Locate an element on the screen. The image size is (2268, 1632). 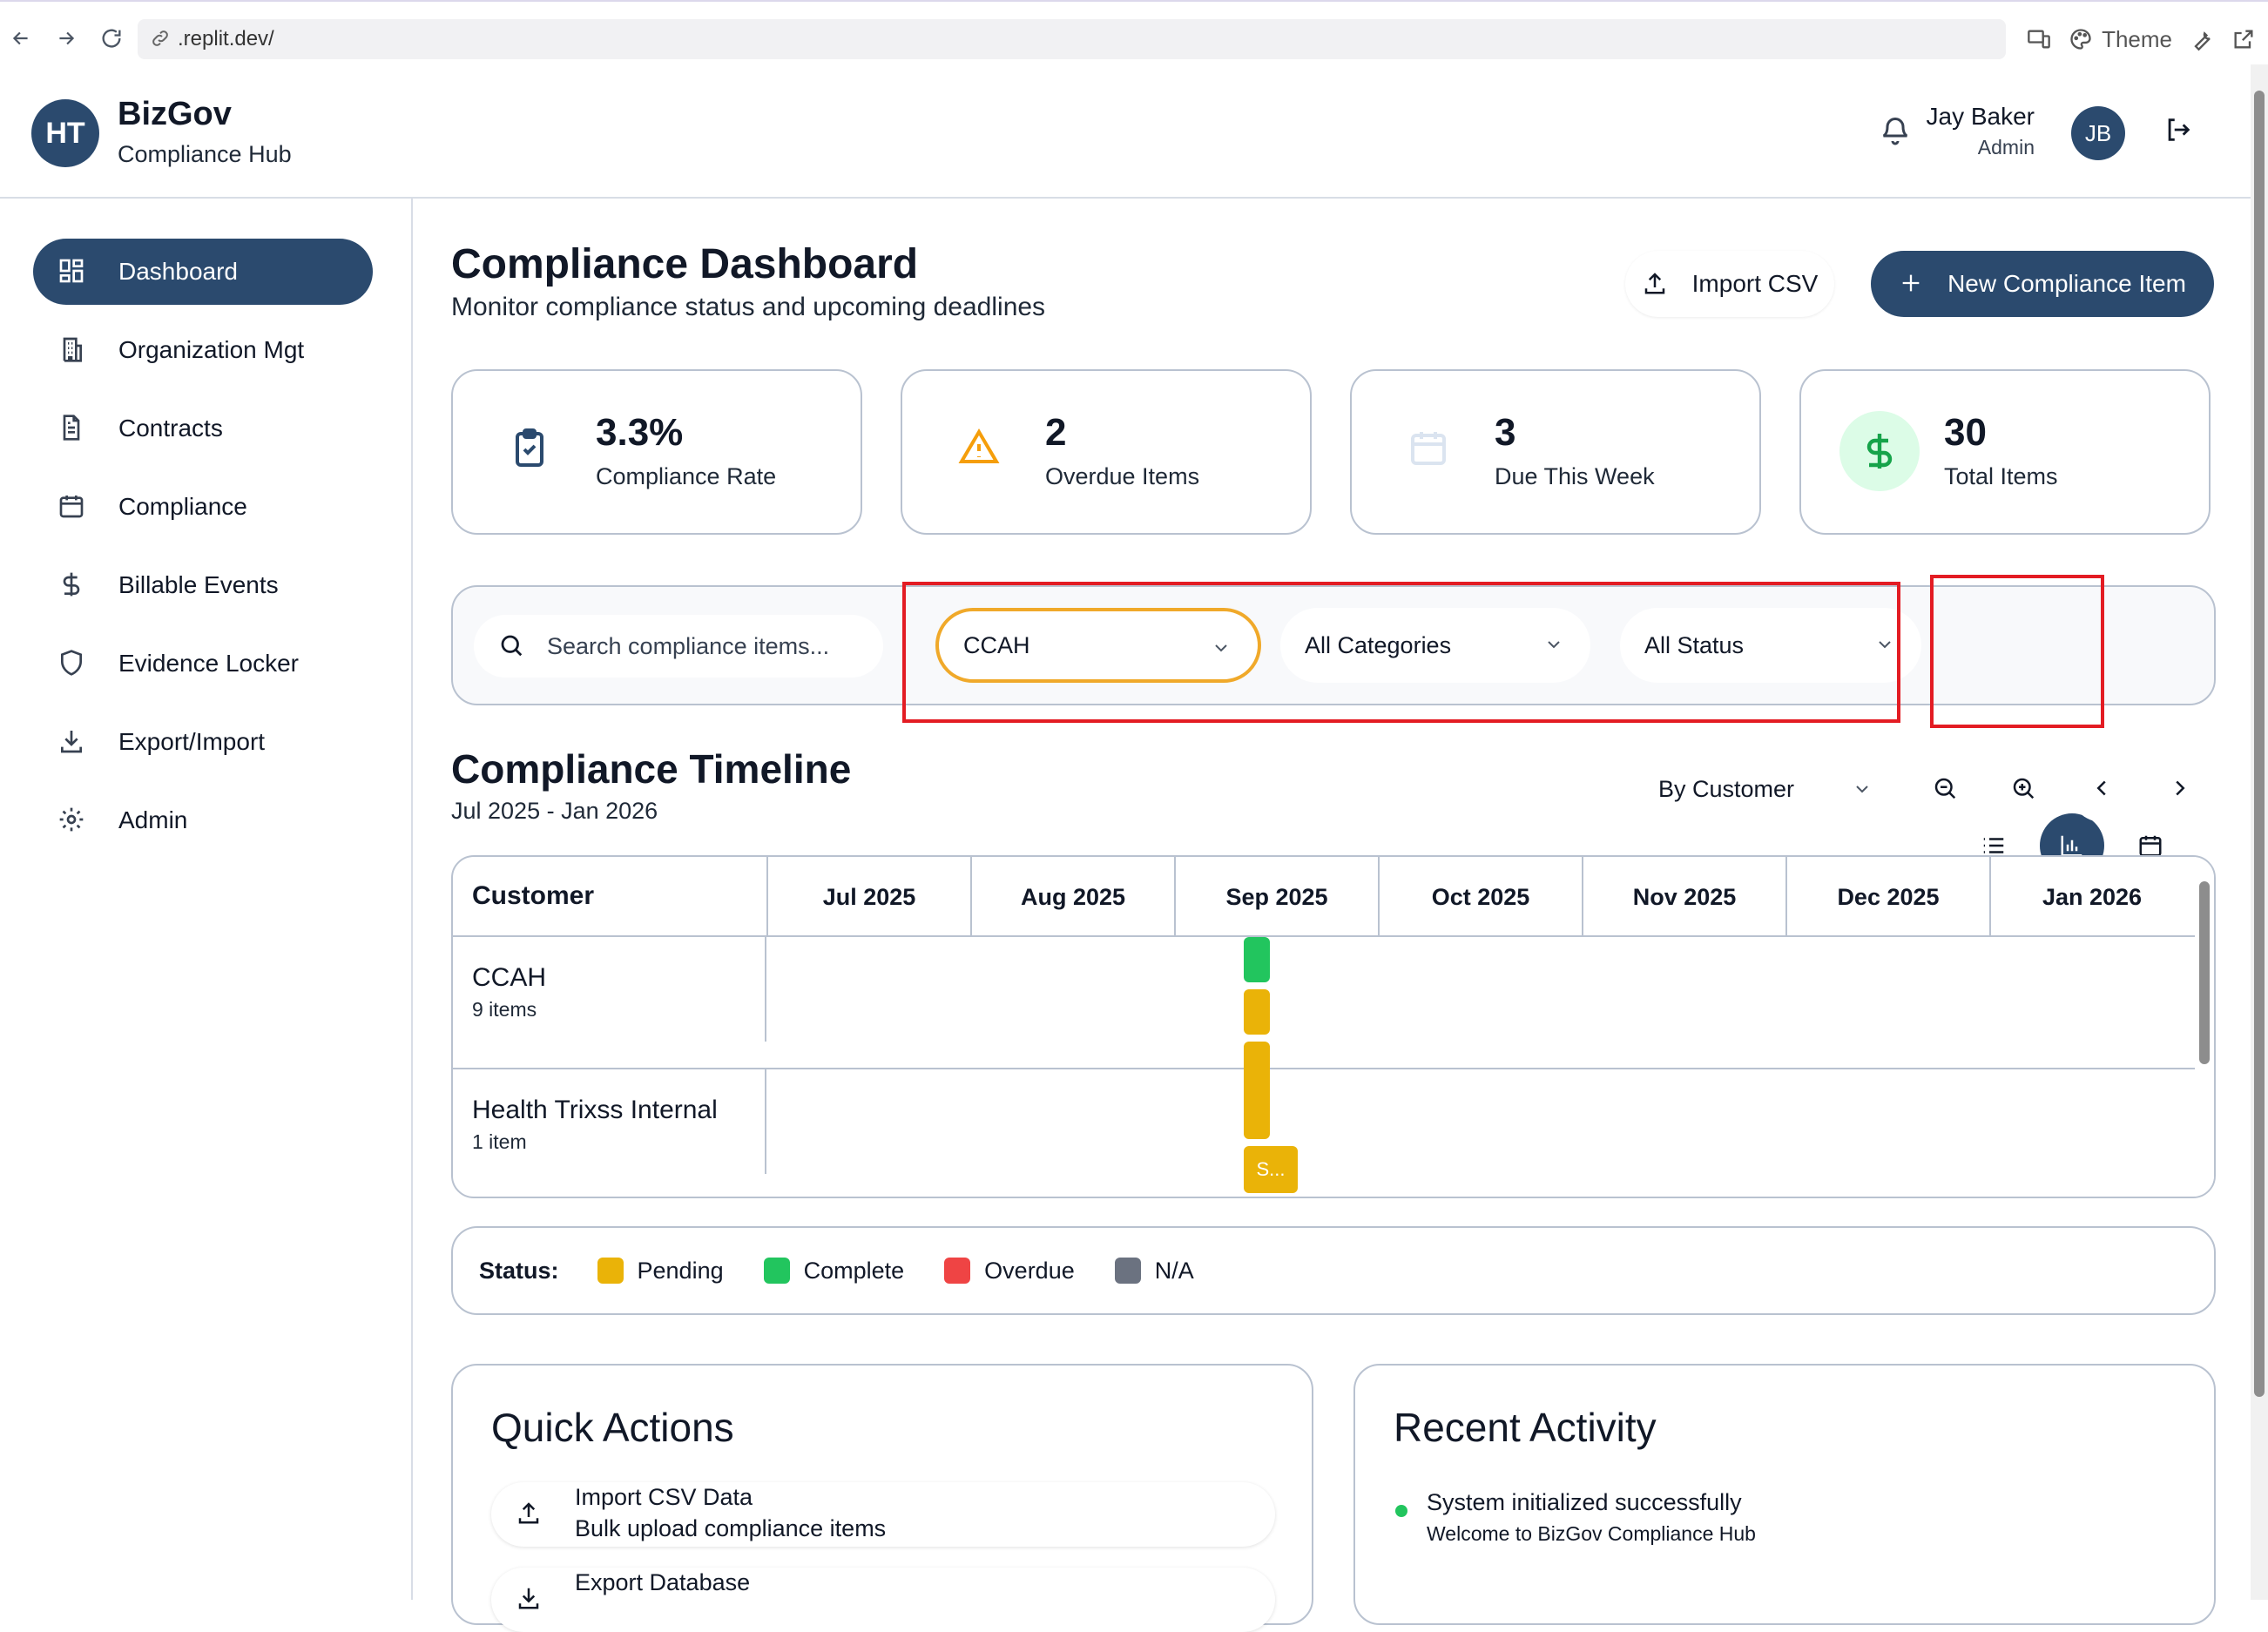
palette-icon is located at coordinates (2081, 39).